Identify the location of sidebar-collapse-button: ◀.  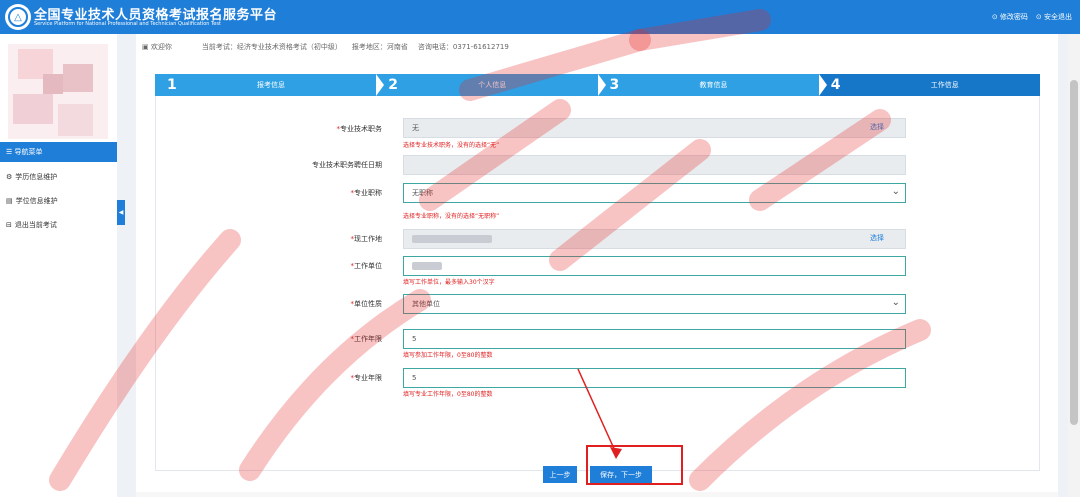
(121, 212).